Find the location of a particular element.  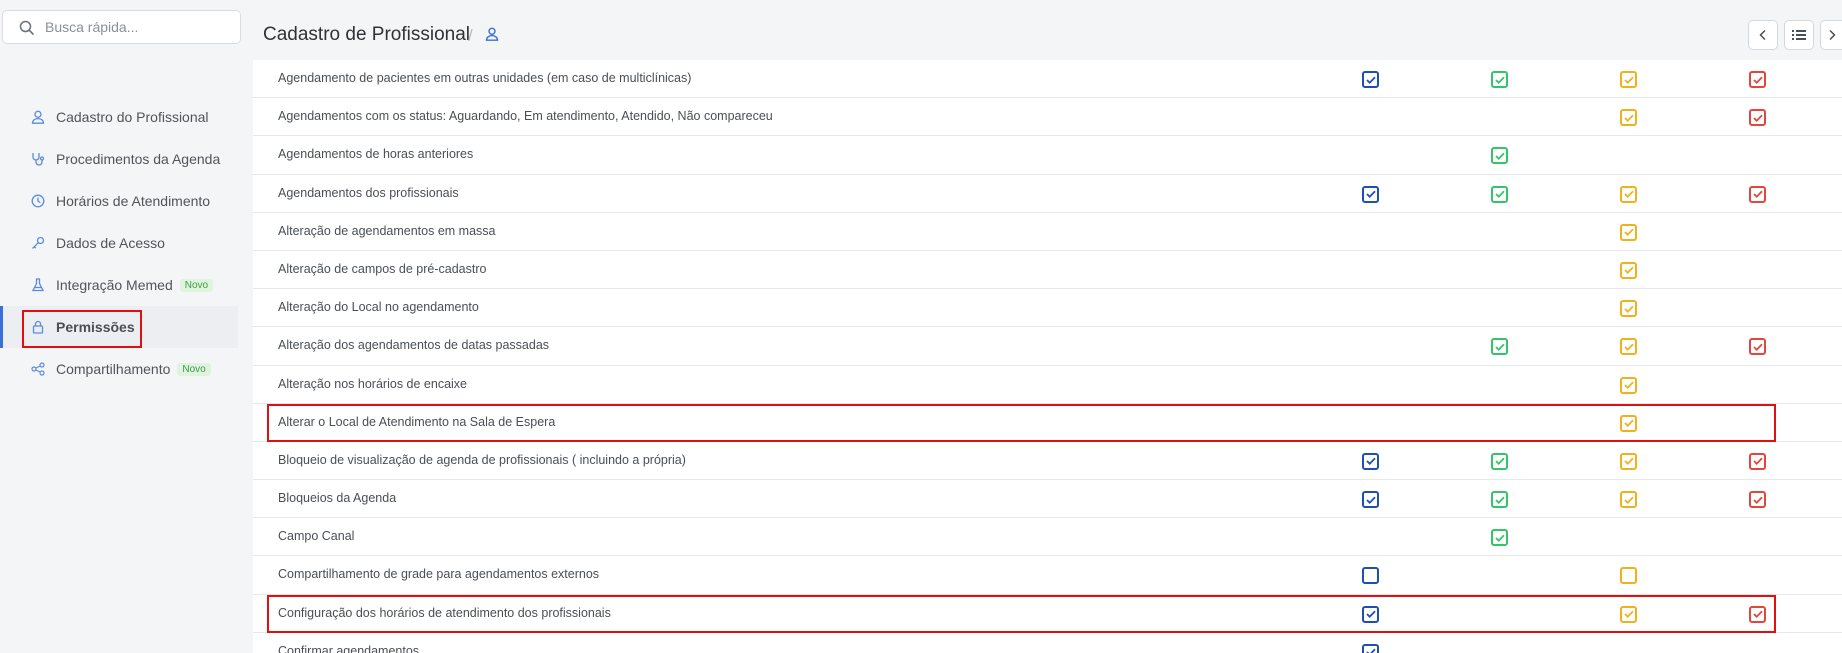

permission-label: Alteração de campos de pré-cadastro is located at coordinates (382, 268).